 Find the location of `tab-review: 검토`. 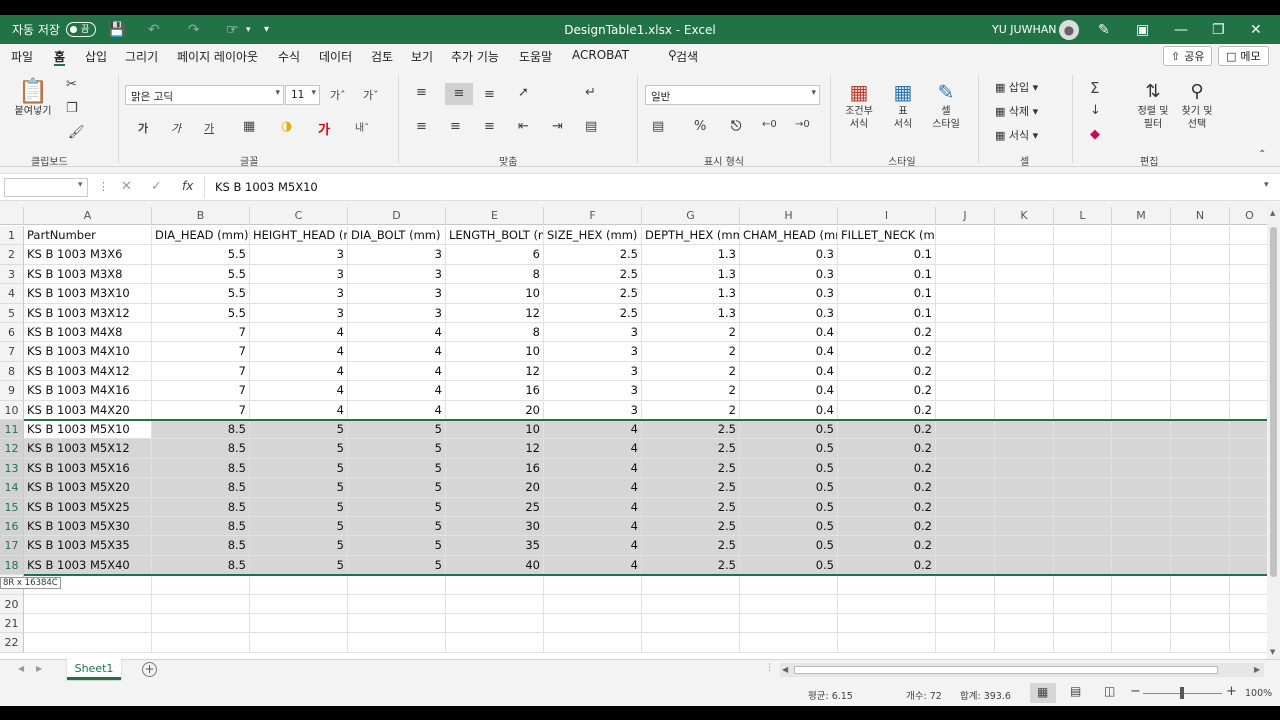

tab-review: 검토 is located at coordinates (382, 57).